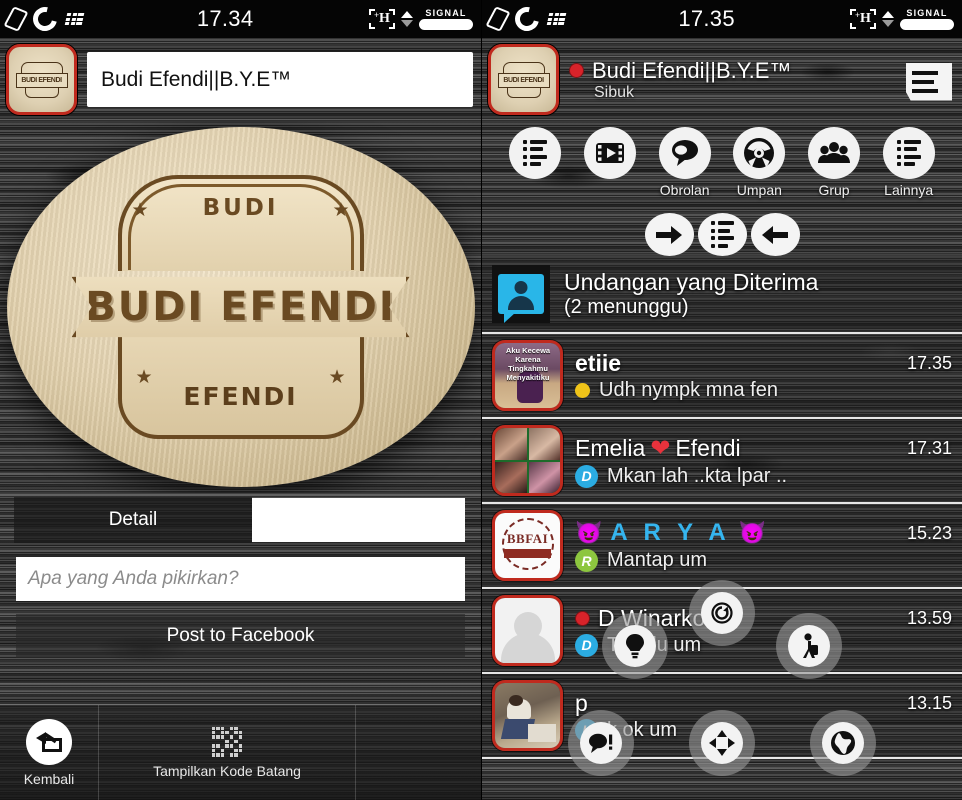 This screenshot has height=800, width=962. I want to click on chat-message: Mkan lah ..kta lpar .., so click(697, 475).